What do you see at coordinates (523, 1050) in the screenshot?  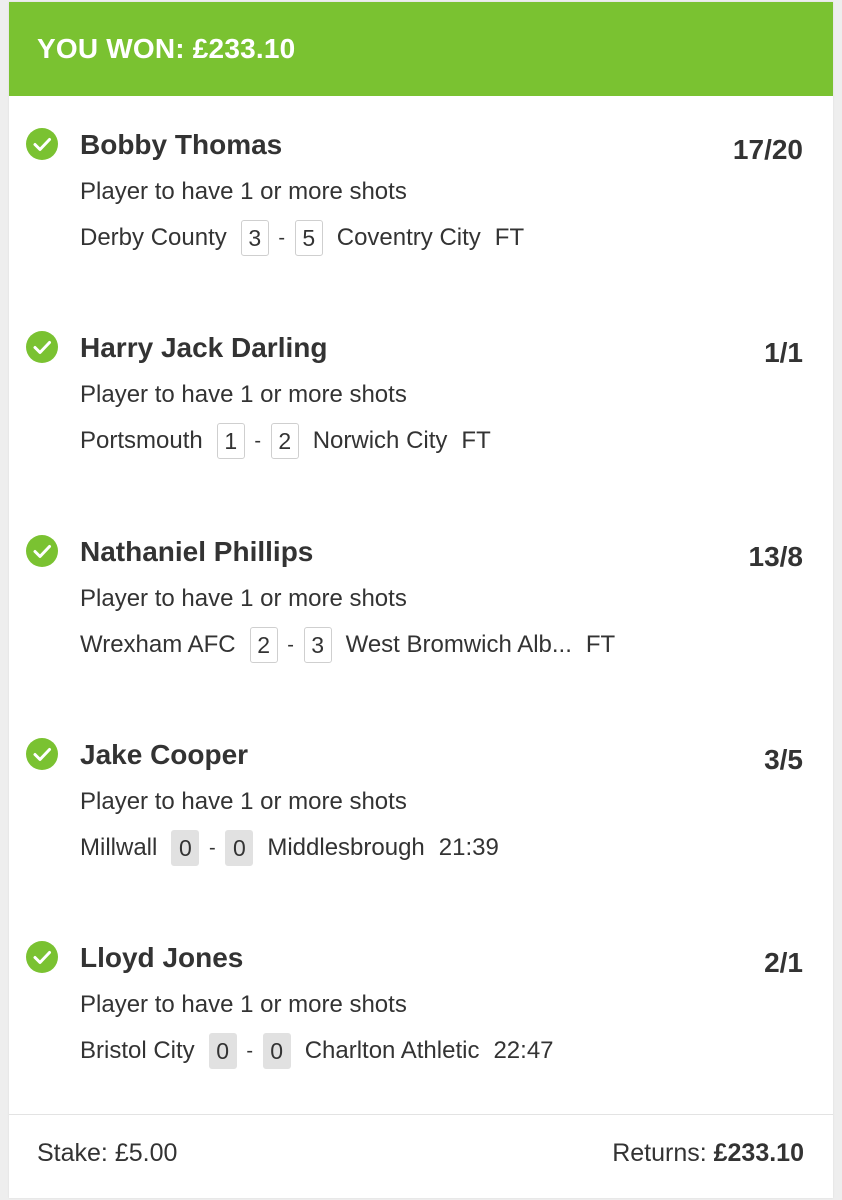 I see `match-status: 22:47` at bounding box center [523, 1050].